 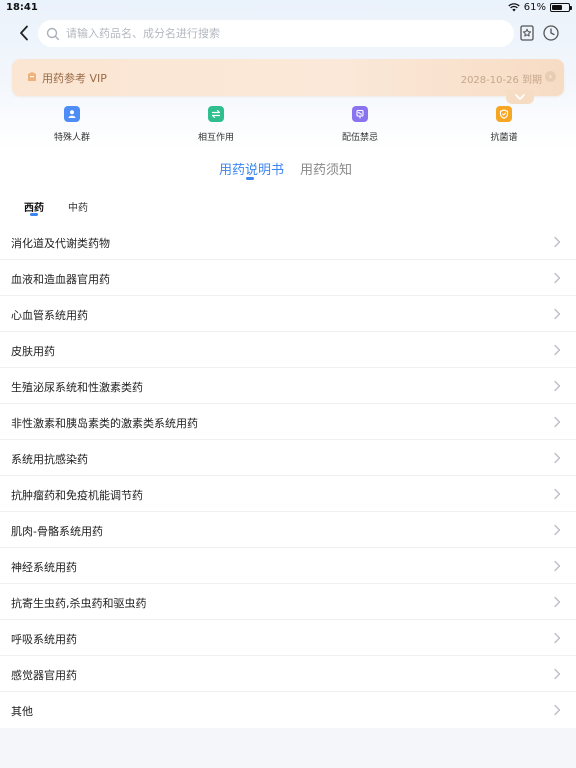 I want to click on list-item: 系统用抗感染药, so click(x=288, y=458).